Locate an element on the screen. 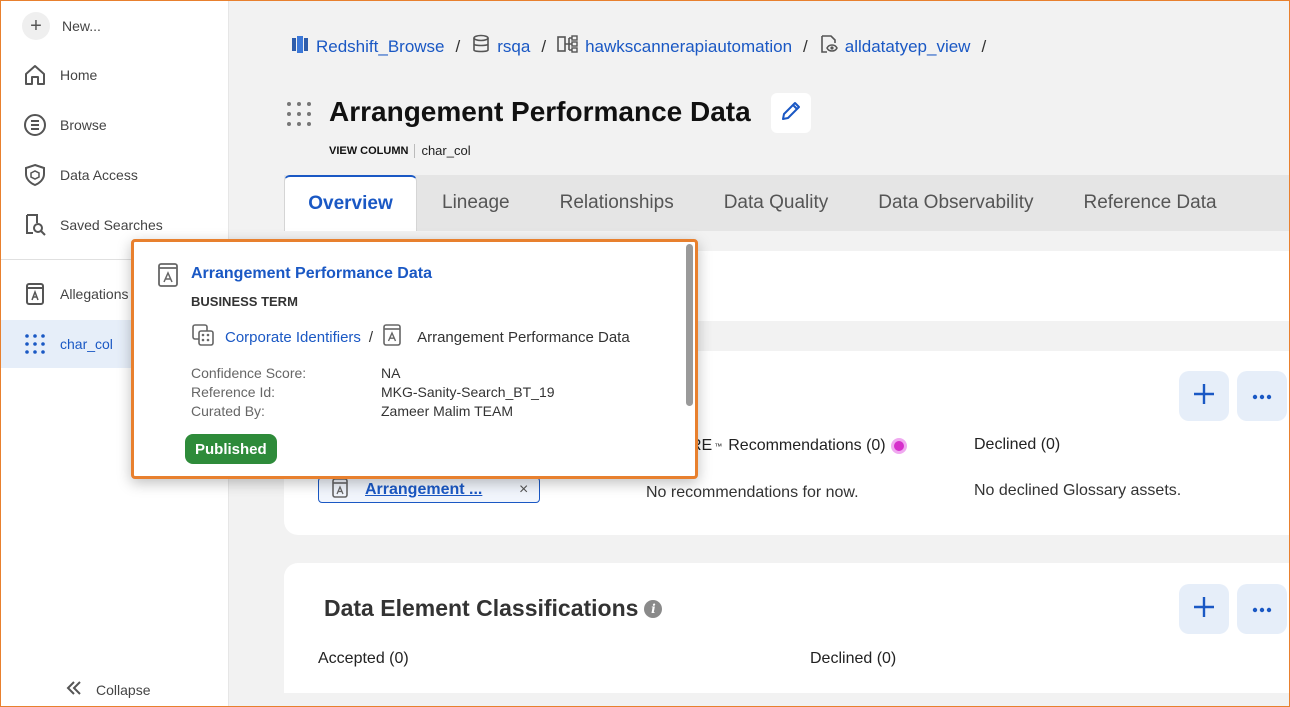 This screenshot has height=707, width=1290. asset-name: char_col is located at coordinates (446, 150).